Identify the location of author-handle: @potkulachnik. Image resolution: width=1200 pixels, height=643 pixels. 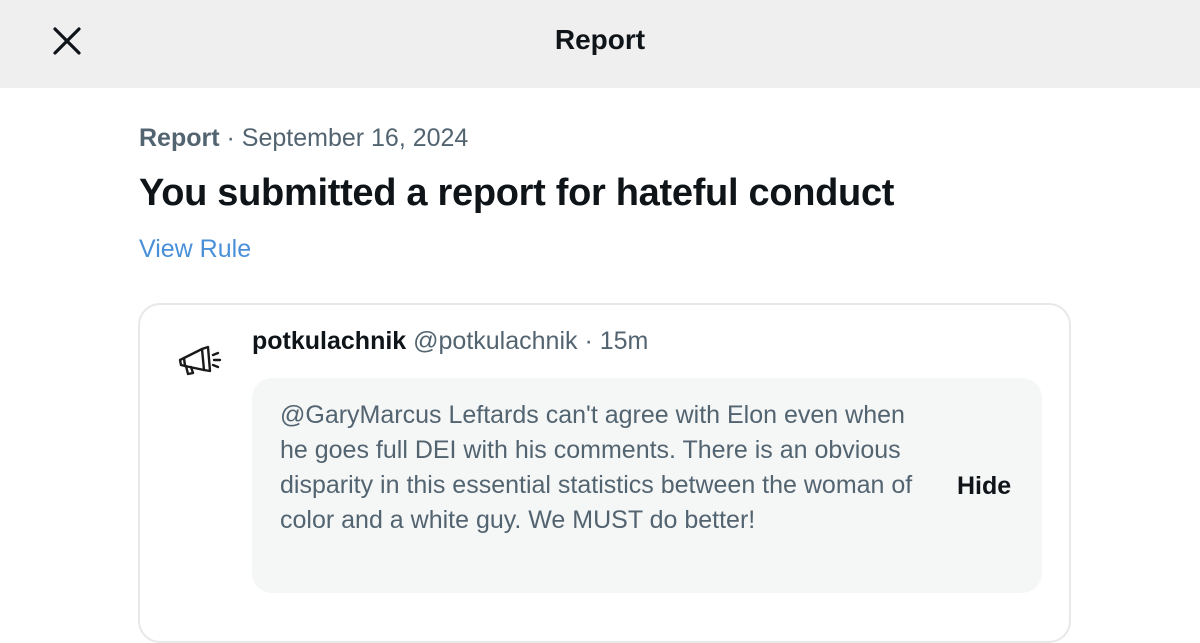
(495, 341).